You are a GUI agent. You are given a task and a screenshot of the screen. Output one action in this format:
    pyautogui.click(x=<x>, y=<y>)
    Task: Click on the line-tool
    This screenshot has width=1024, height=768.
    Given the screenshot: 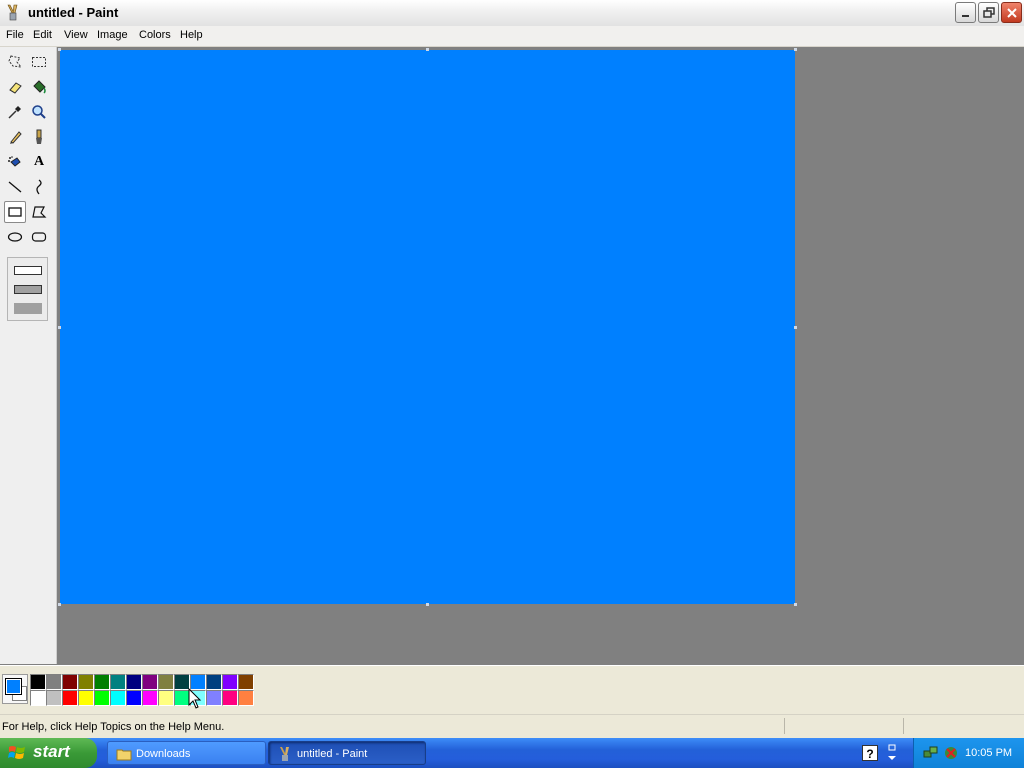 What is the action you would take?
    pyautogui.click(x=15, y=187)
    